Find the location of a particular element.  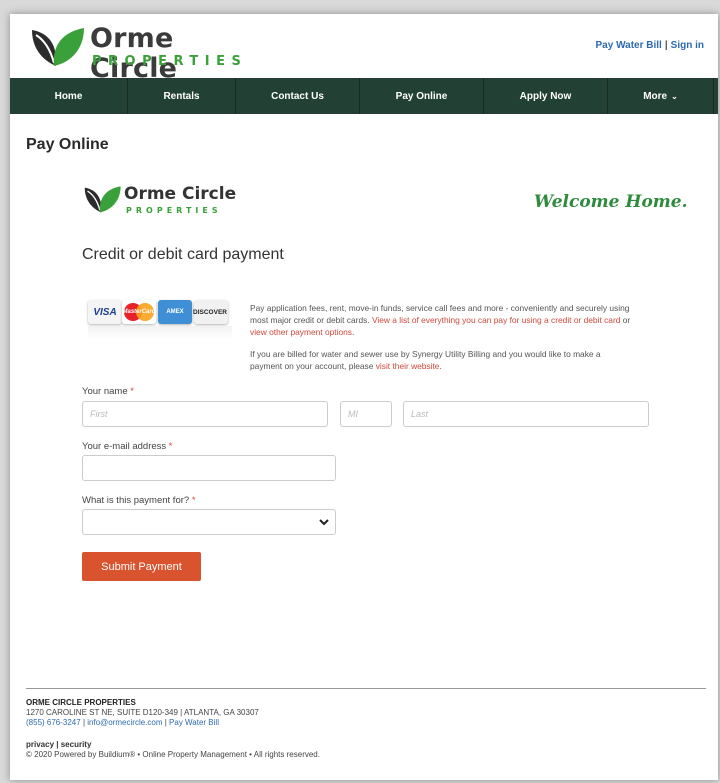

logo-sub: PROPERTIES is located at coordinates (170, 61).